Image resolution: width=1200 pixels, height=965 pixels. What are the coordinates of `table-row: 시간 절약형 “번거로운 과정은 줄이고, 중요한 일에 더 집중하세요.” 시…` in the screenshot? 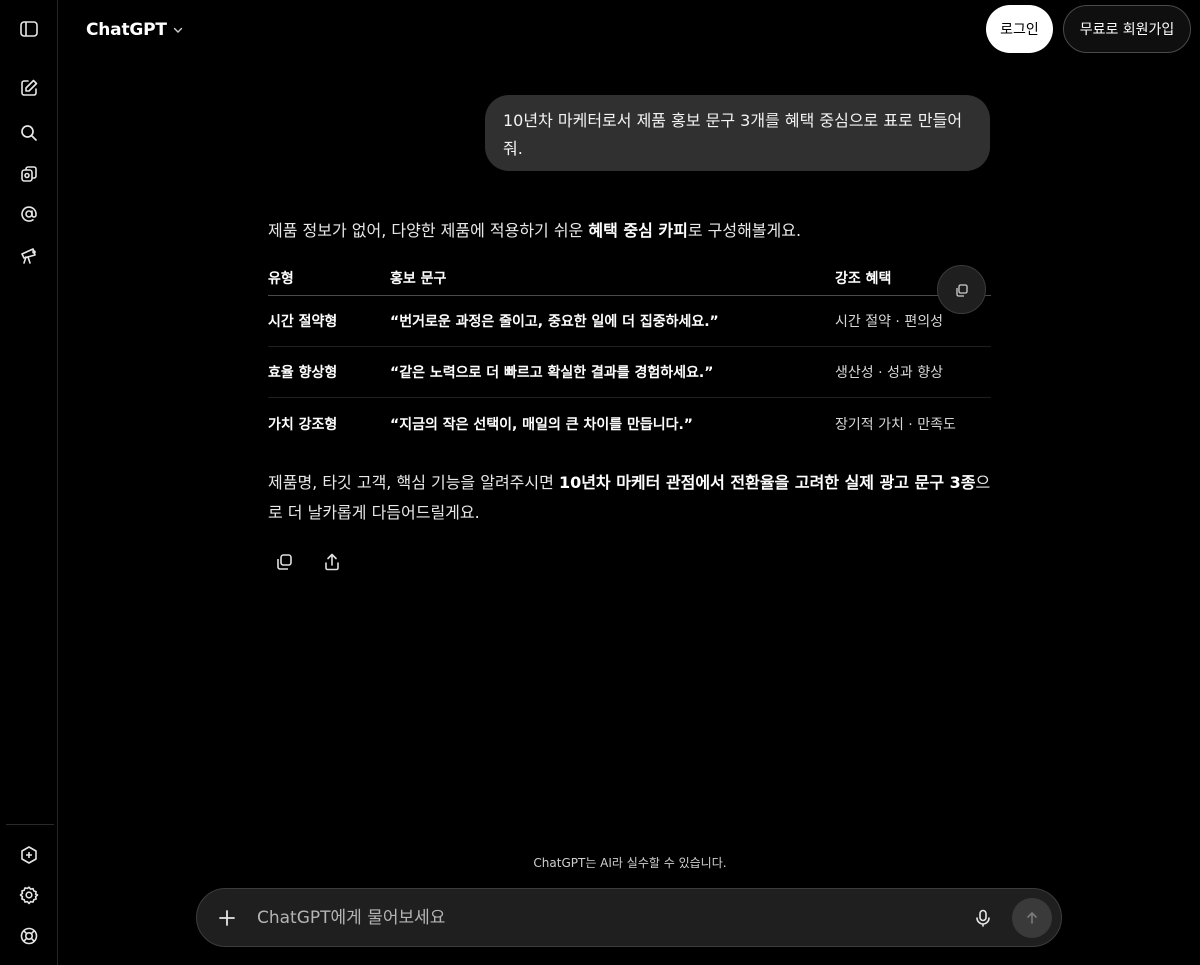 It's located at (629, 321).